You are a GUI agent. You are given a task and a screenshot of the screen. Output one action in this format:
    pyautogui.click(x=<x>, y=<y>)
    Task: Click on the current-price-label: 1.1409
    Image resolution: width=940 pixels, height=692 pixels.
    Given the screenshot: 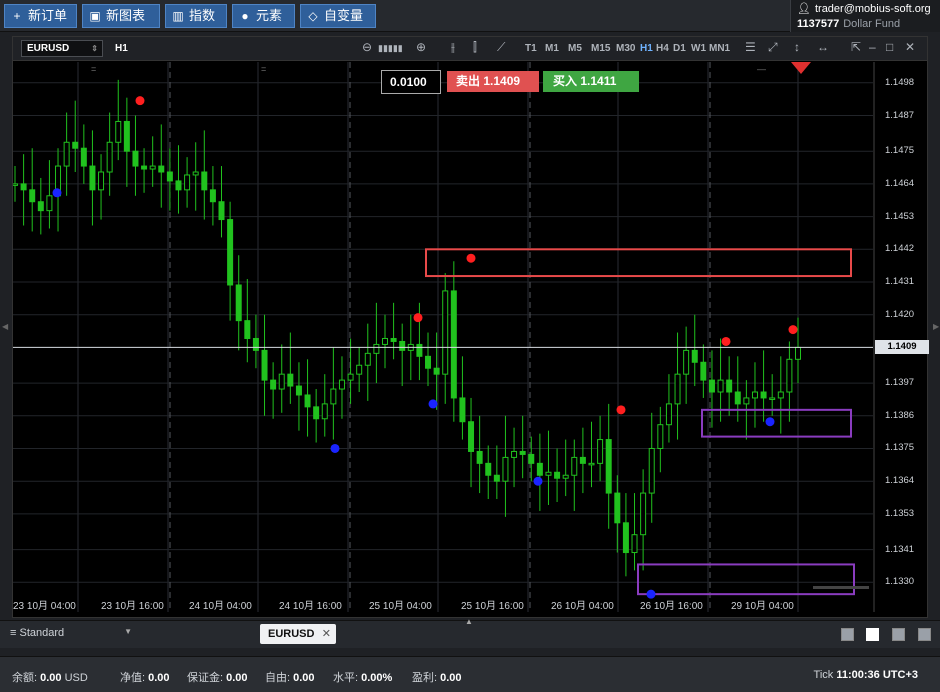 What is the action you would take?
    pyautogui.click(x=902, y=347)
    